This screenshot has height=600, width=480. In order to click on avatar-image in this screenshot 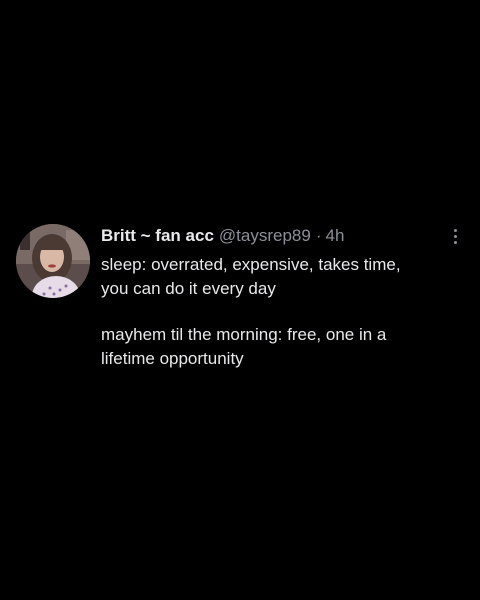, I will do `click(53, 261)`.